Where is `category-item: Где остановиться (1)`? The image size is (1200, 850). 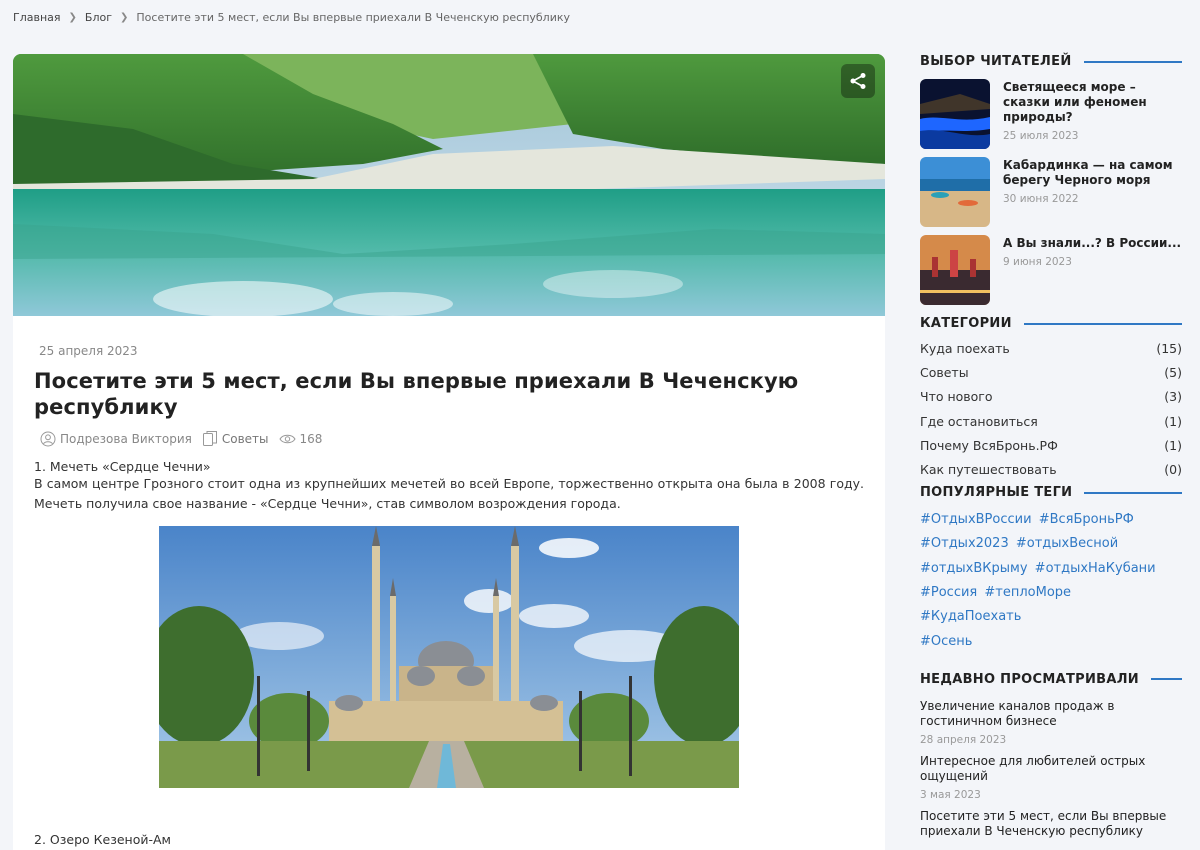
category-item: Где остановиться (1) is located at coordinates (1051, 424).